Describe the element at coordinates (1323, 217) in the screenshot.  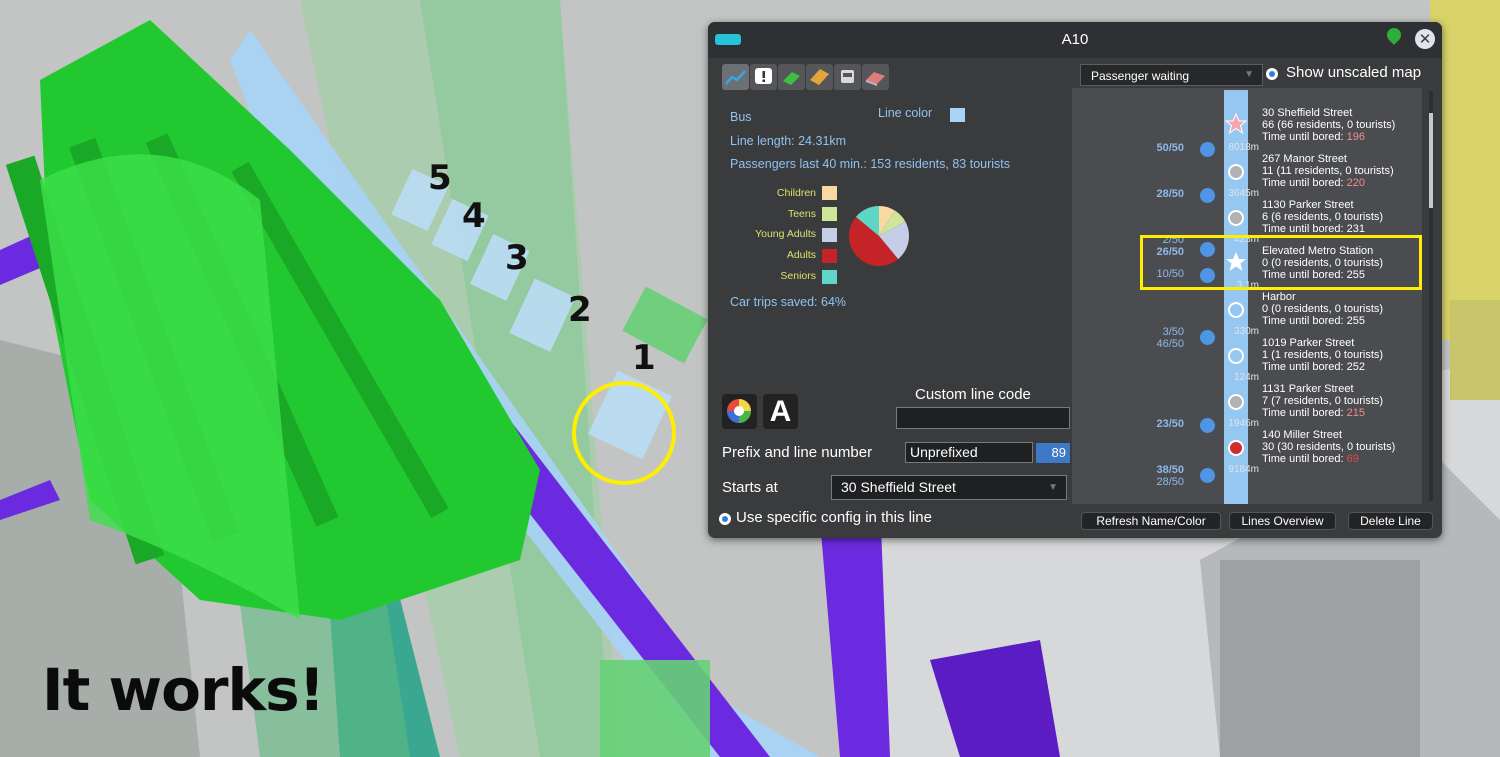
I see `stop-detail: 6 (6 residents, 0 tourists)` at that location.